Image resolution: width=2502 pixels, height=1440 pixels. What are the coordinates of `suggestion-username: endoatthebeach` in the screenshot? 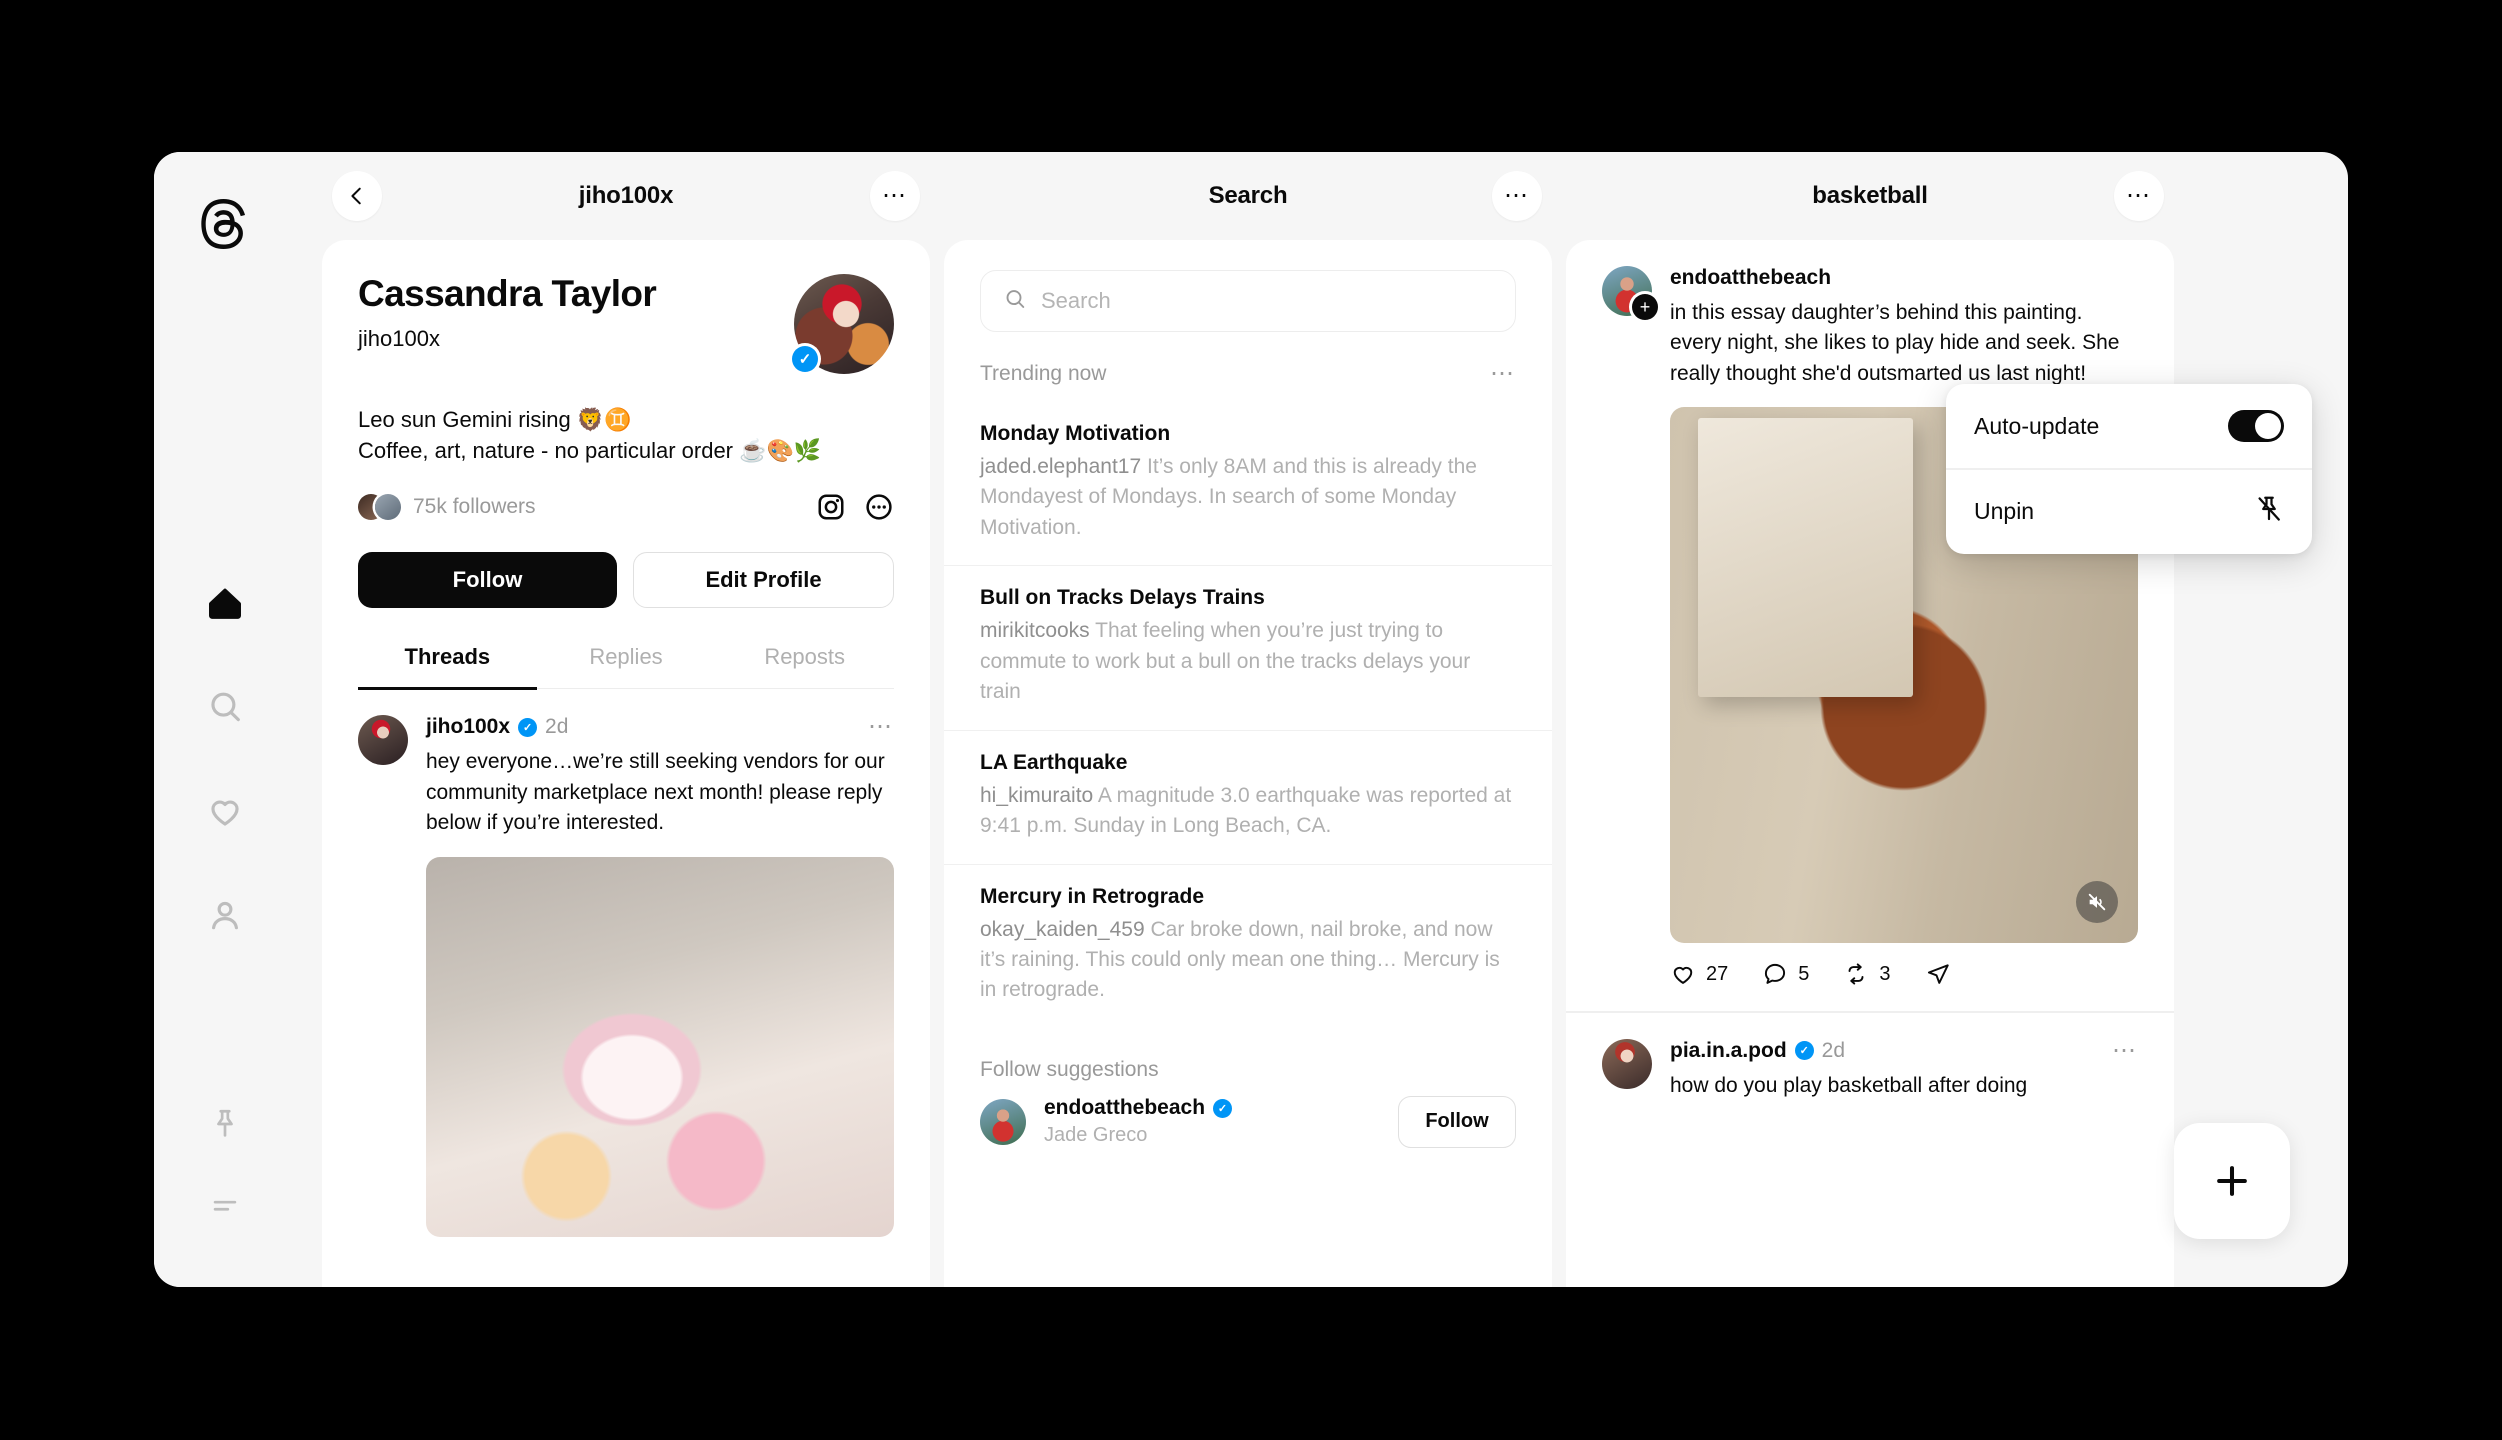 It's located at (1124, 1108).